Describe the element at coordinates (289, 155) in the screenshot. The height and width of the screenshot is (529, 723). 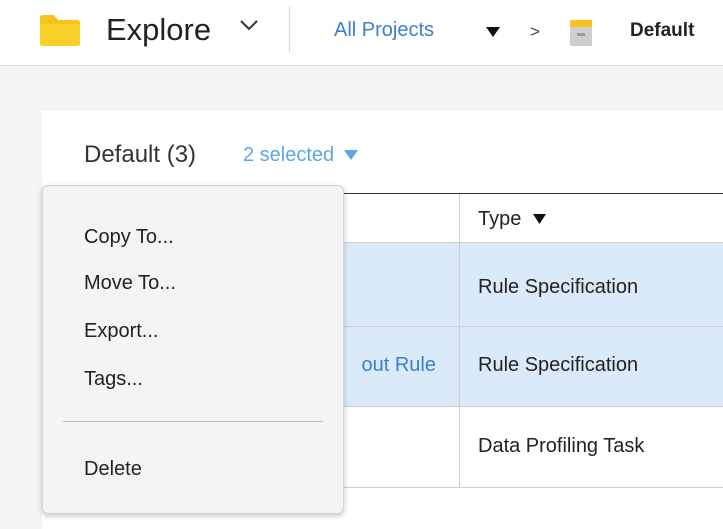
I see `selection-label: 2 selected` at that location.